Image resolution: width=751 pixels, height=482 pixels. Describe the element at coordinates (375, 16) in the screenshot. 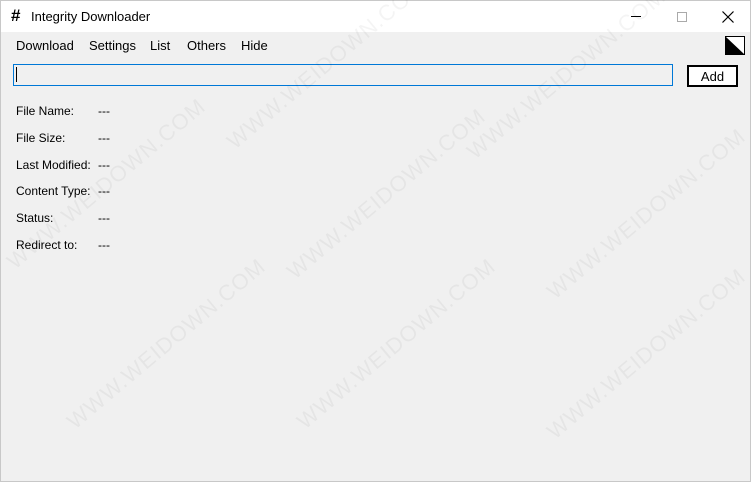

I see `title-bar: # Integrity Downloader` at that location.